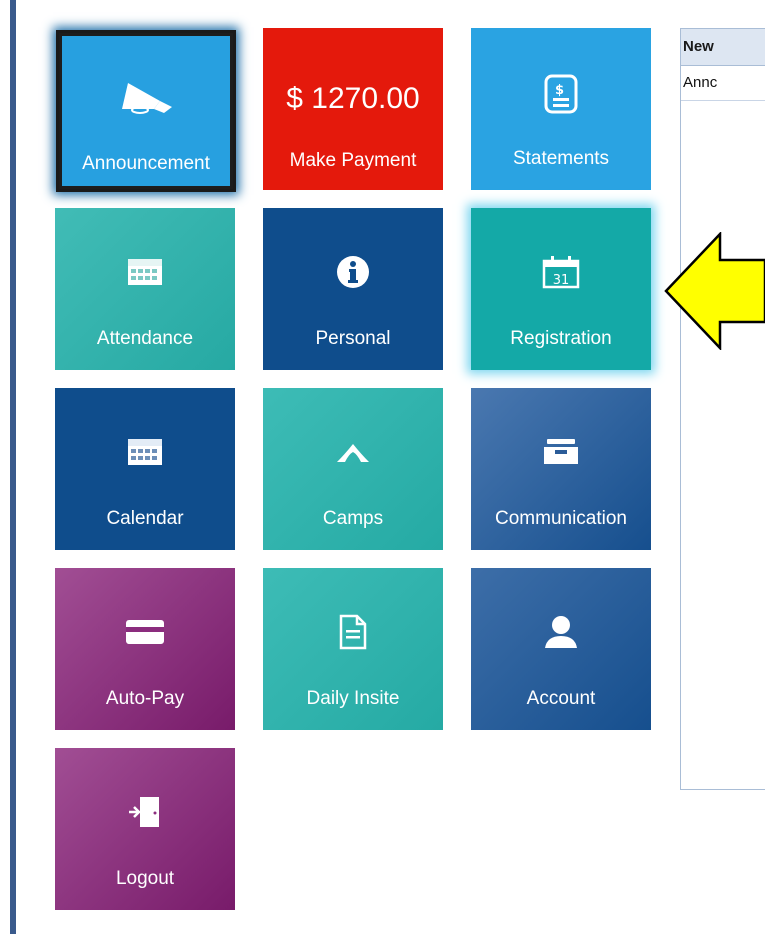  What do you see at coordinates (13, 467) in the screenshot?
I see `left-border-bar` at bounding box center [13, 467].